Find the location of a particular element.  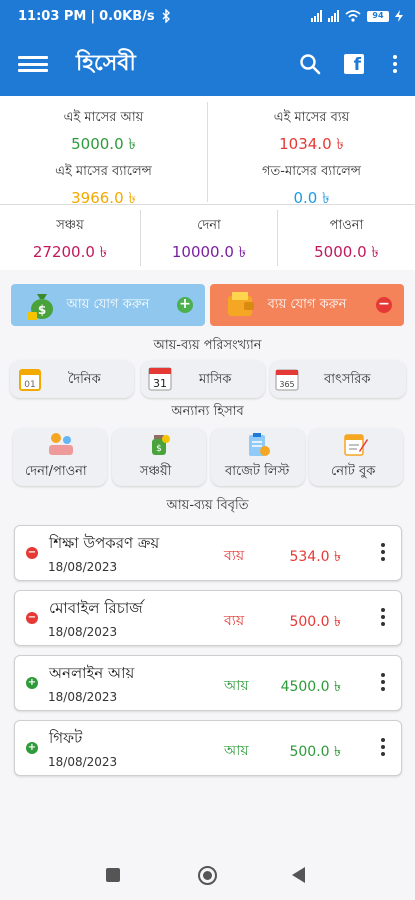

search-icon is located at coordinates (310, 64).